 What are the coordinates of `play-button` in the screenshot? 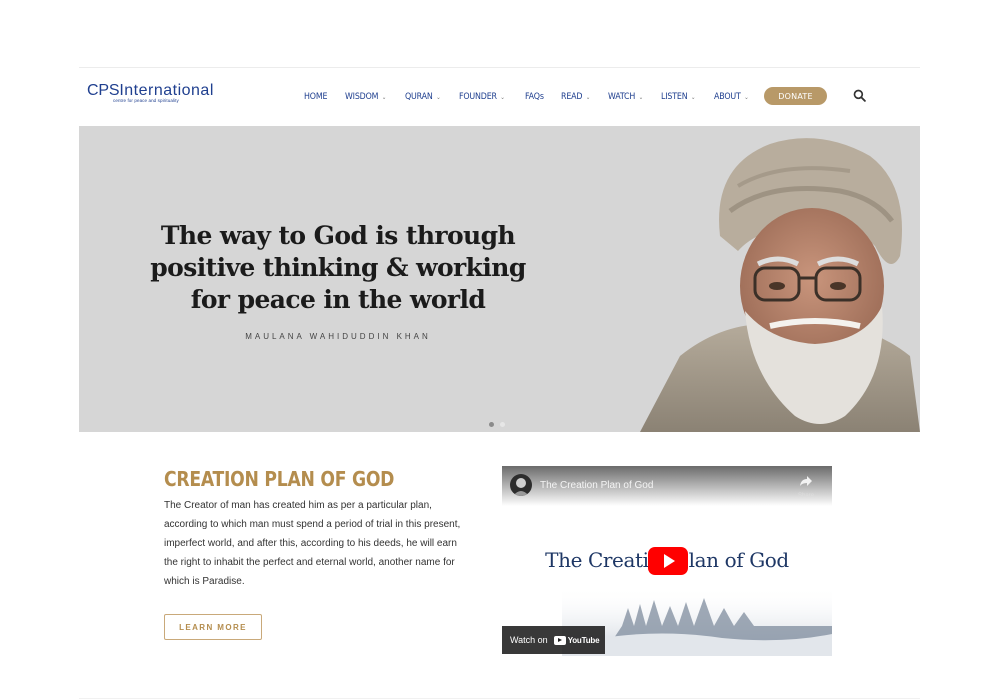 It's located at (668, 561).